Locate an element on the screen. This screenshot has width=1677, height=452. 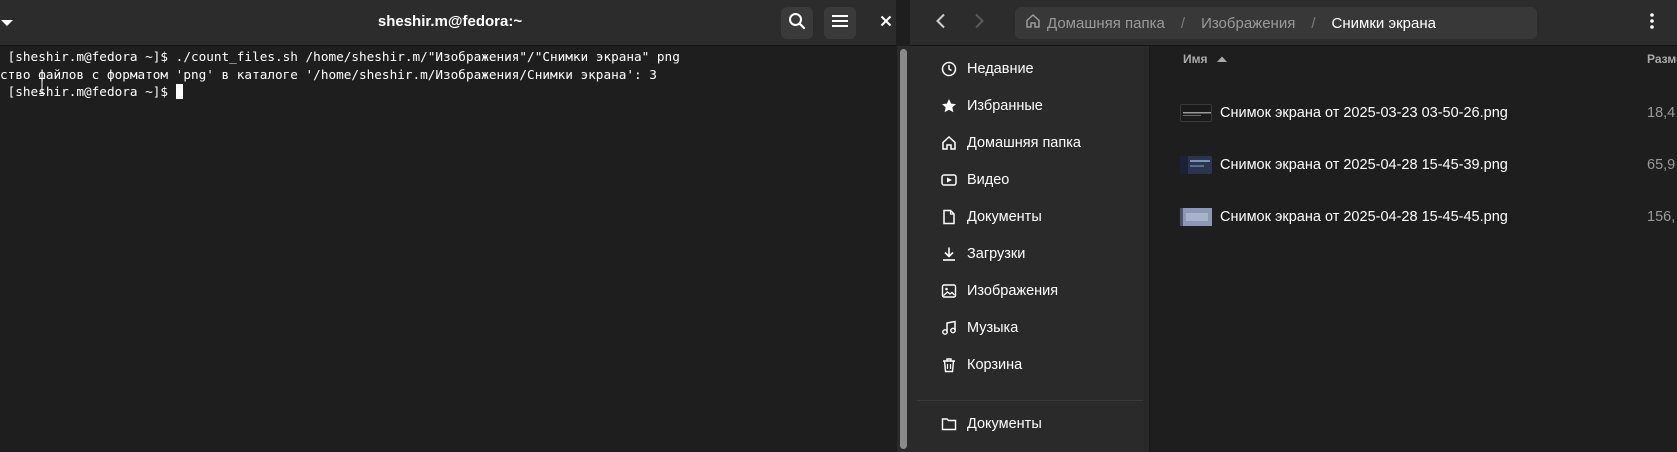
sidebar-item-starred: Избранные is located at coordinates (1030, 106).